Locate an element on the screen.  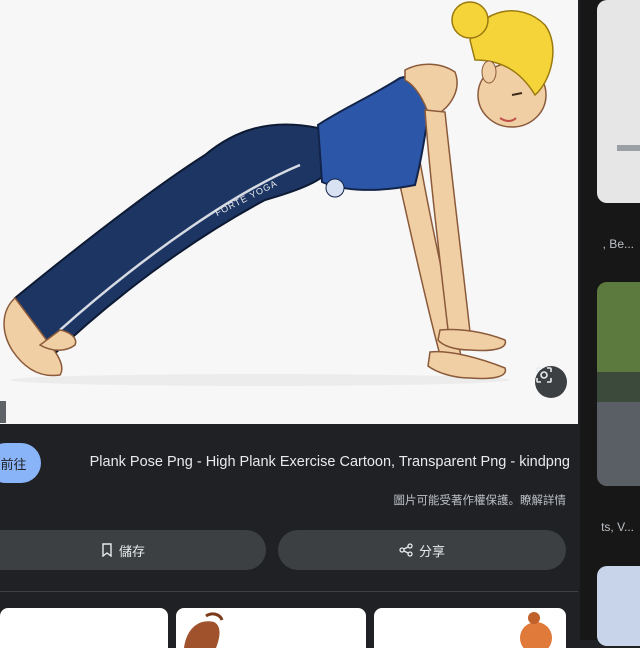
copyright-notice: 圖片可能受著作權保護。瞭解詳情 is located at coordinates (433, 500).